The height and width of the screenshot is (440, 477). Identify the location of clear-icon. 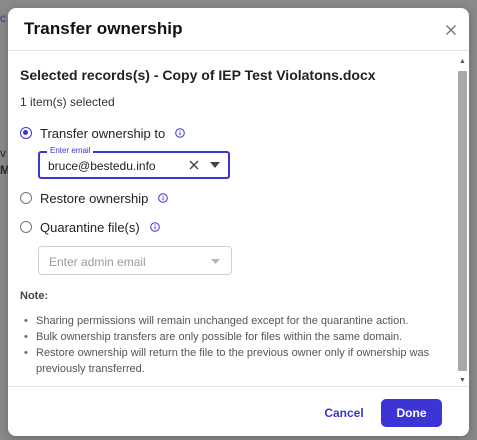
(194, 165).